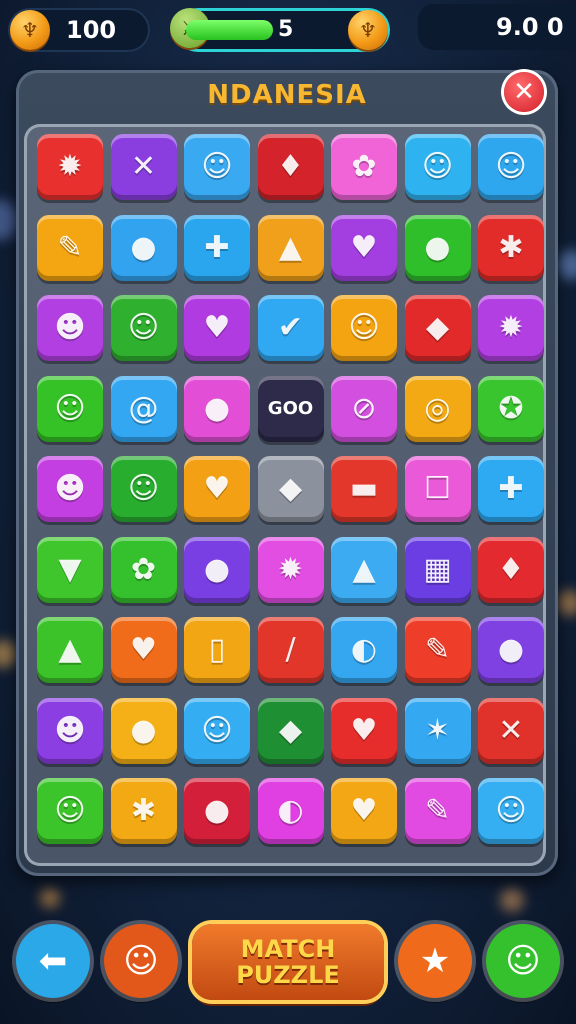 The width and height of the screenshot is (576, 1024). I want to click on character-button: ☺, so click(141, 961).